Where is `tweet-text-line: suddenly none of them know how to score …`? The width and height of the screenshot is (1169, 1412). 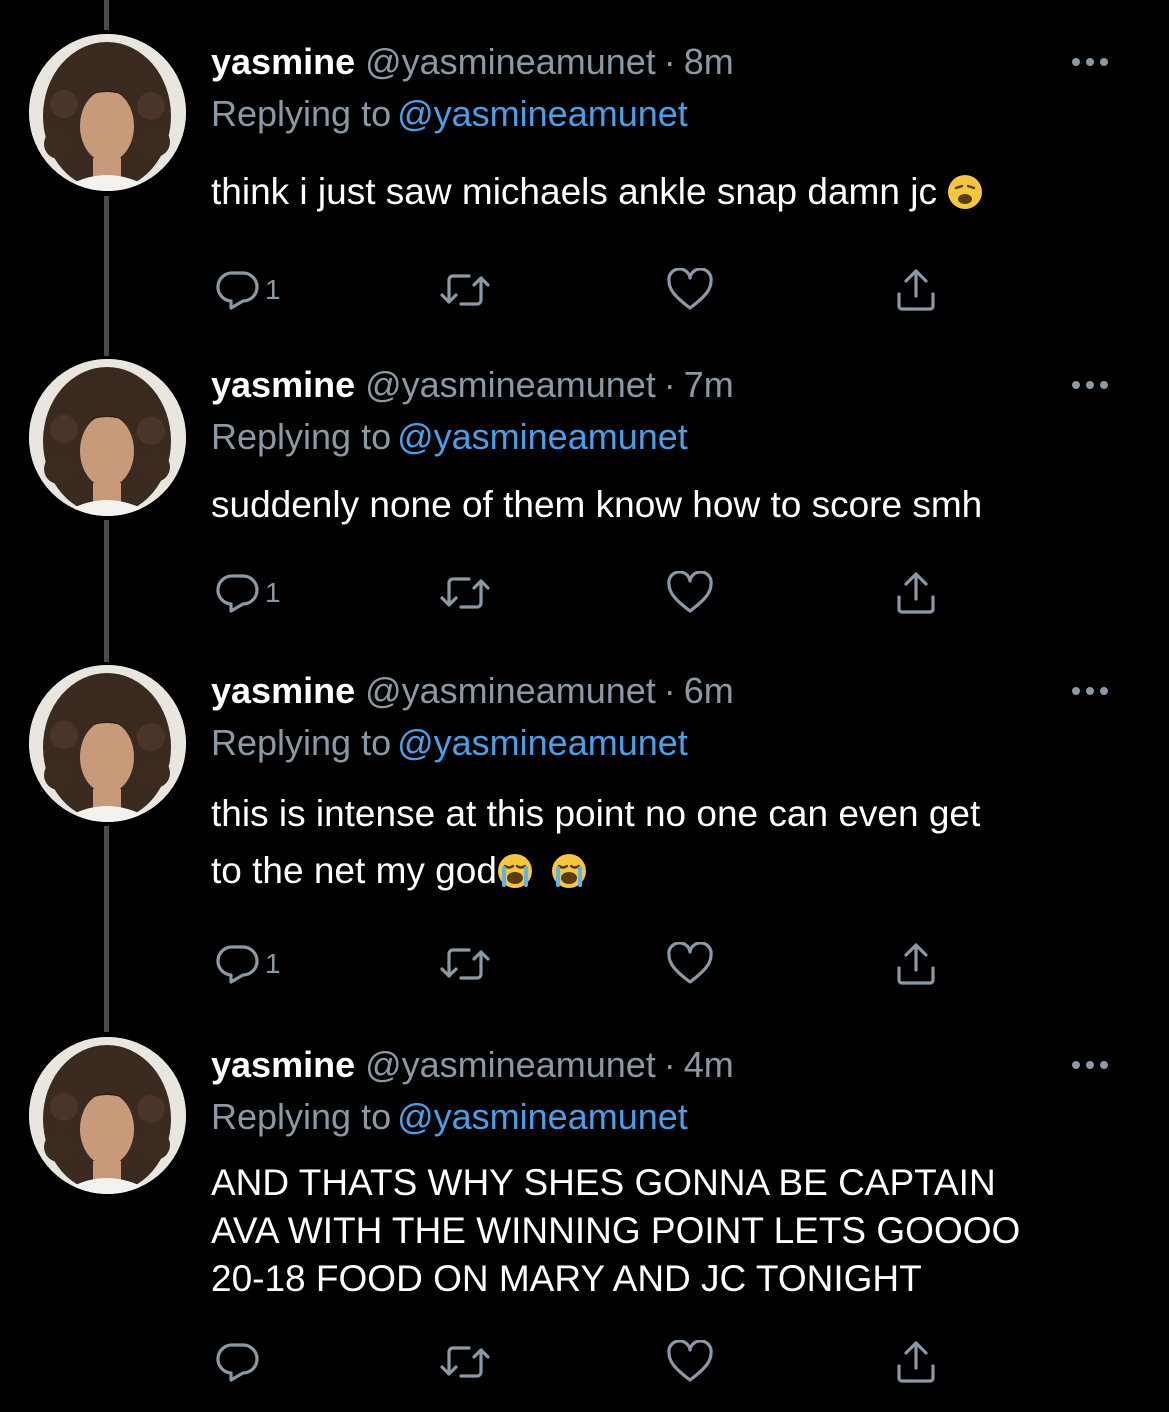 tweet-text-line: suddenly none of them know how to score … is located at coordinates (597, 504).